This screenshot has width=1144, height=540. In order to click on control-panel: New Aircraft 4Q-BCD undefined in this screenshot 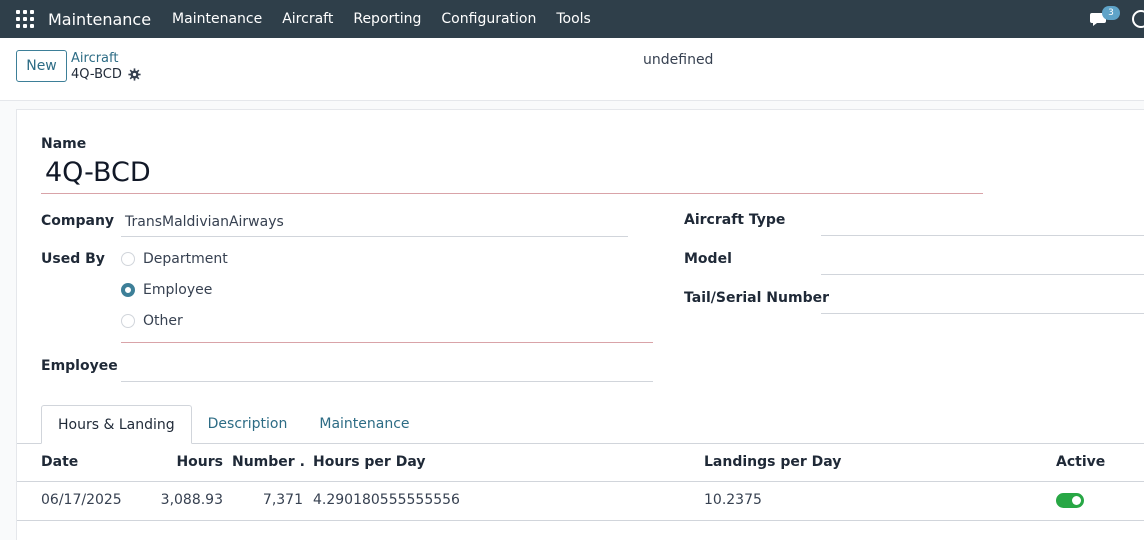, I will do `click(572, 69)`.